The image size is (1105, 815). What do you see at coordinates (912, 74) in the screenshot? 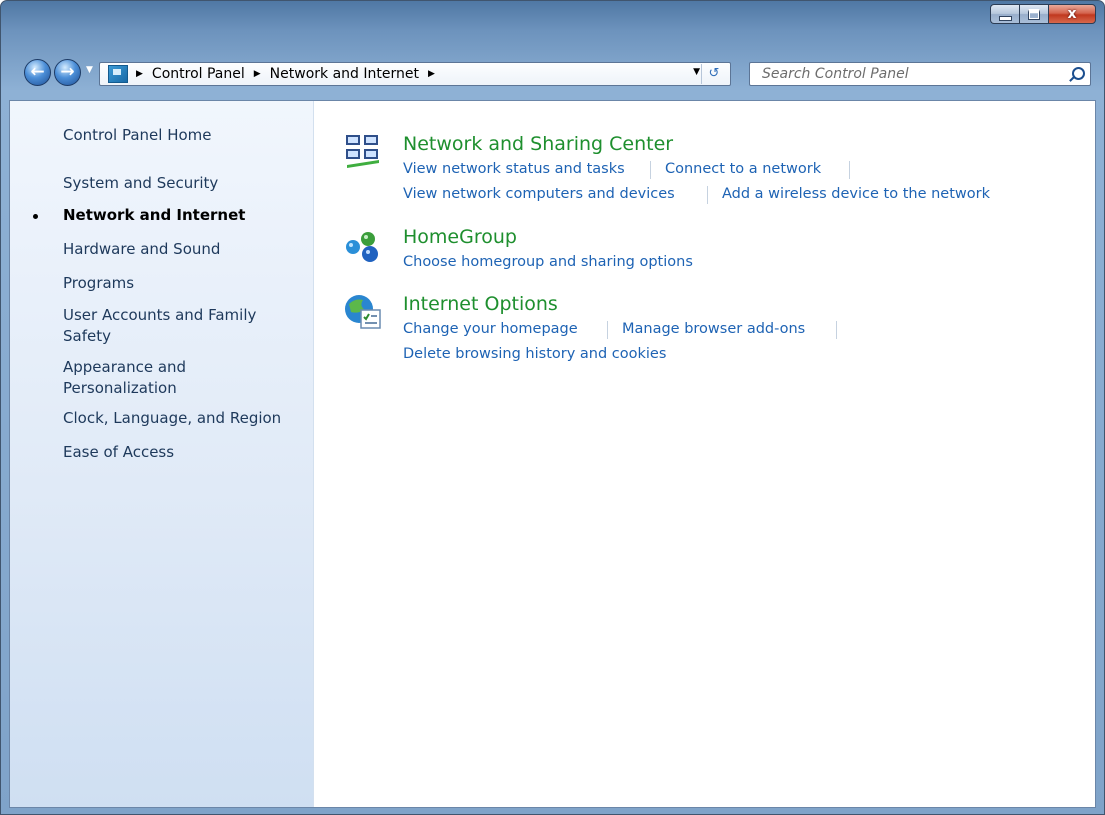
I see `search-input` at bounding box center [912, 74].